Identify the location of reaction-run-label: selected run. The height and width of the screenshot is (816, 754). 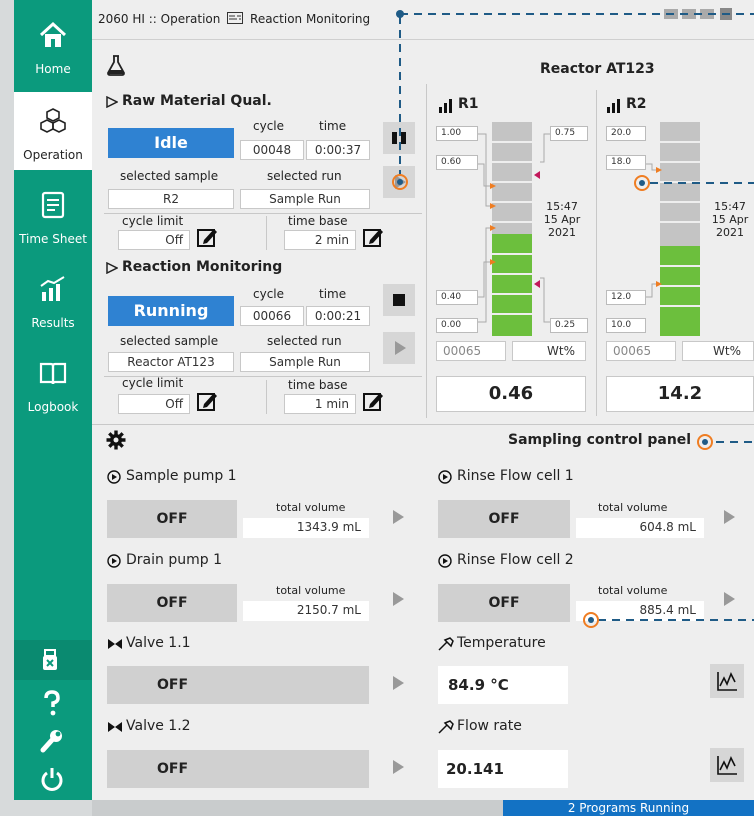
(304, 341).